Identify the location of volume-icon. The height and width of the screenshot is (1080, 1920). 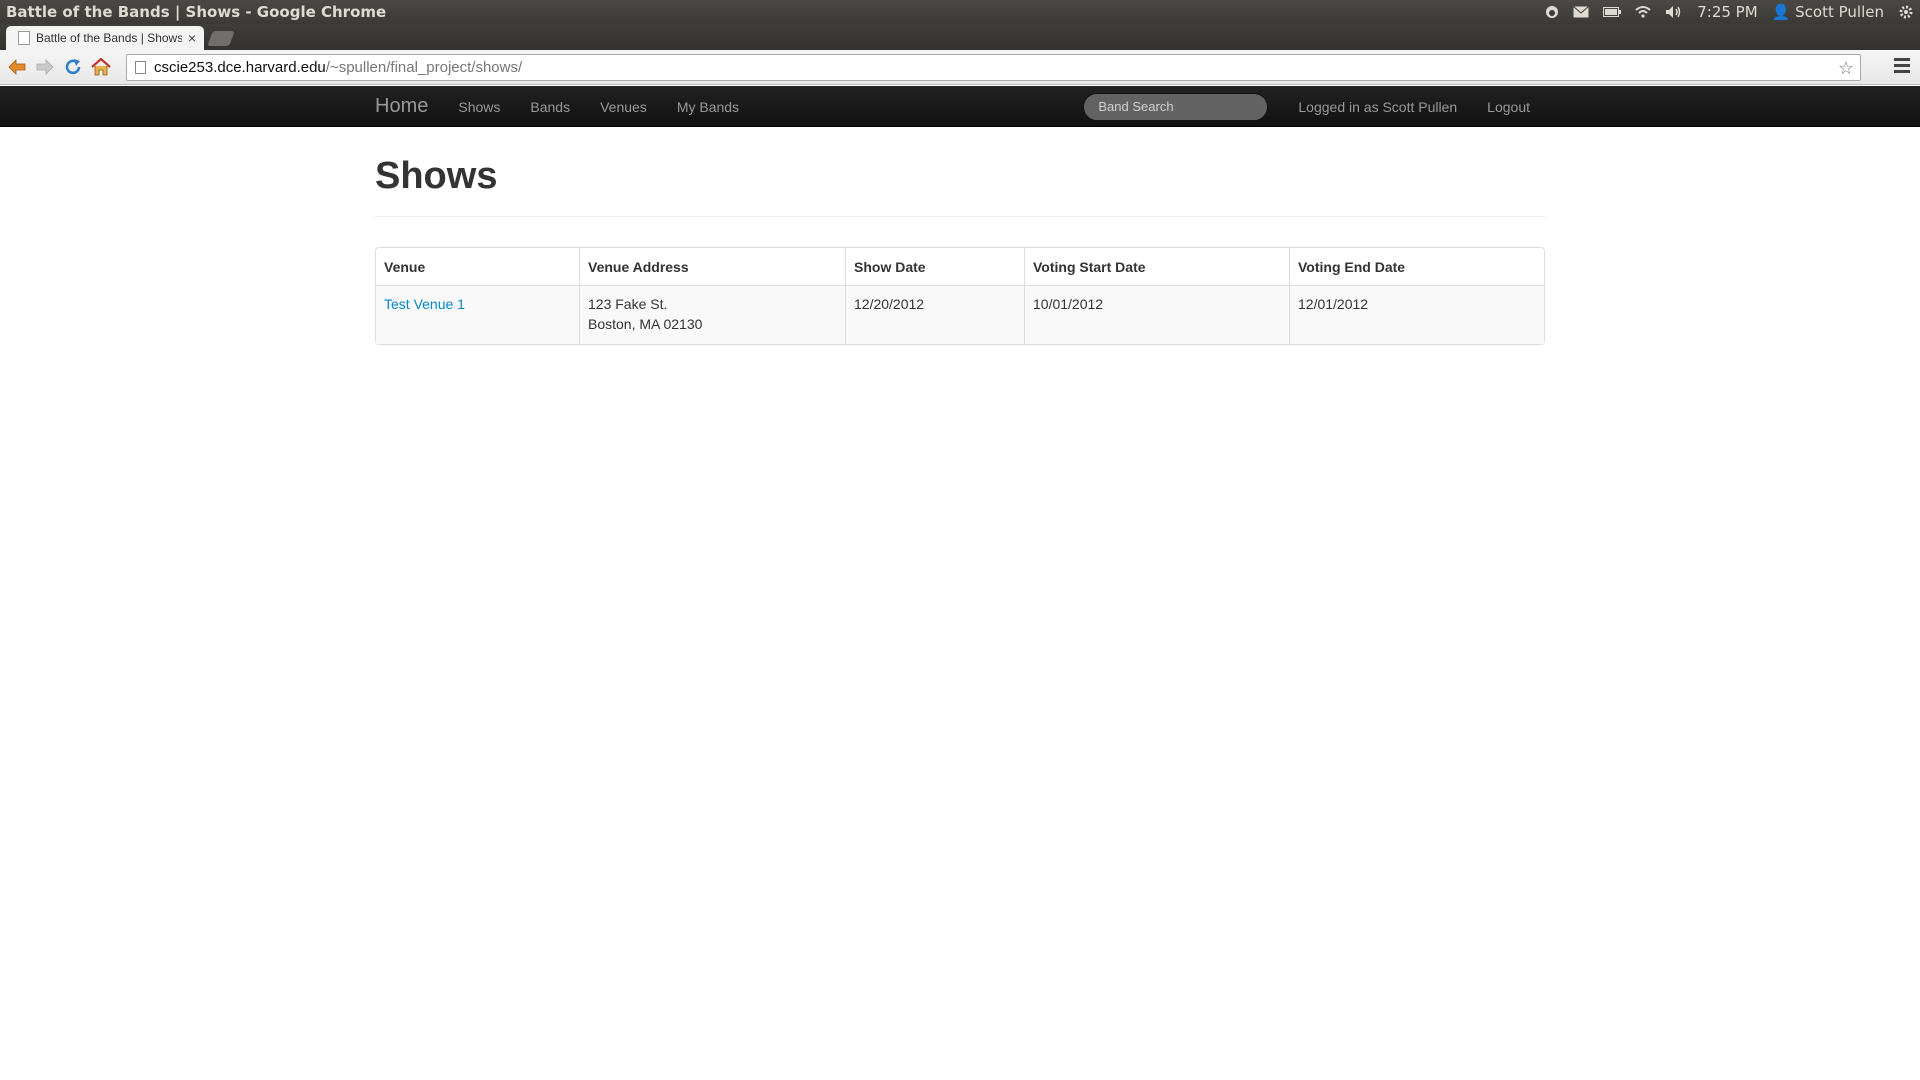
(1674, 12).